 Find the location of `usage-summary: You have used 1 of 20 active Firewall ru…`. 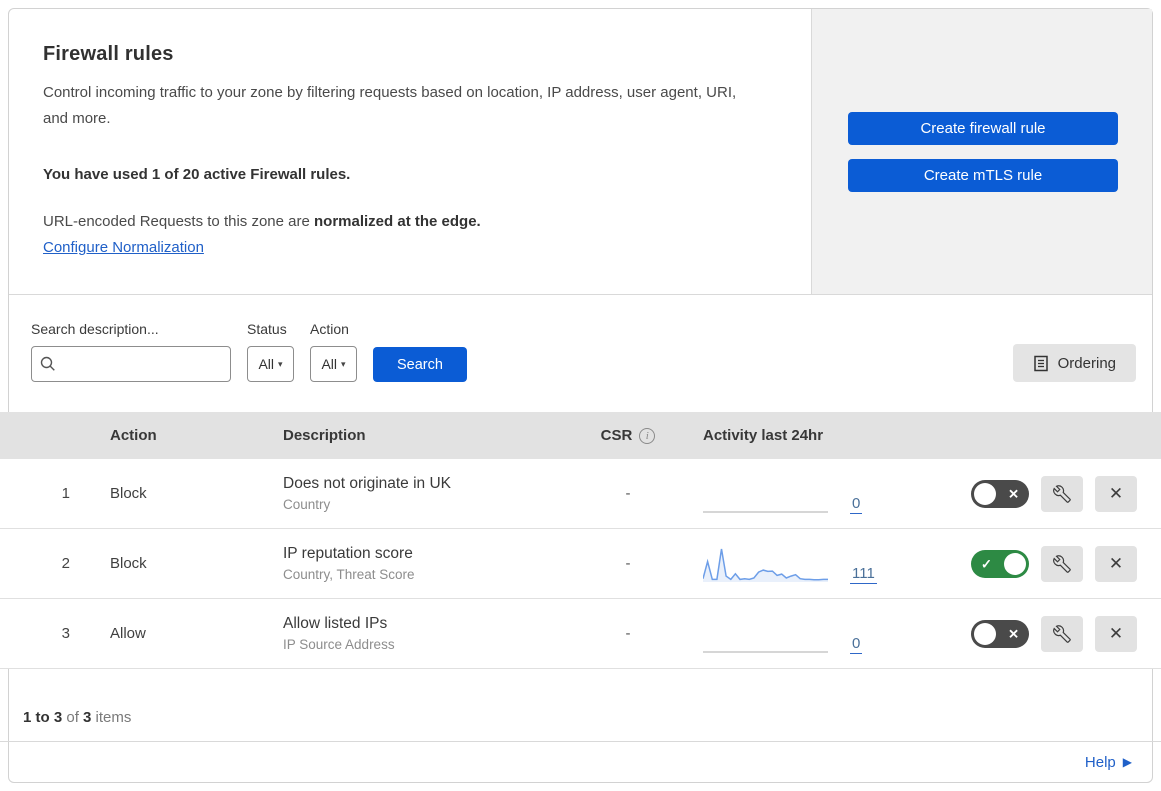

usage-summary: You have used 1 of 20 active Firewall ru… is located at coordinates (197, 174).